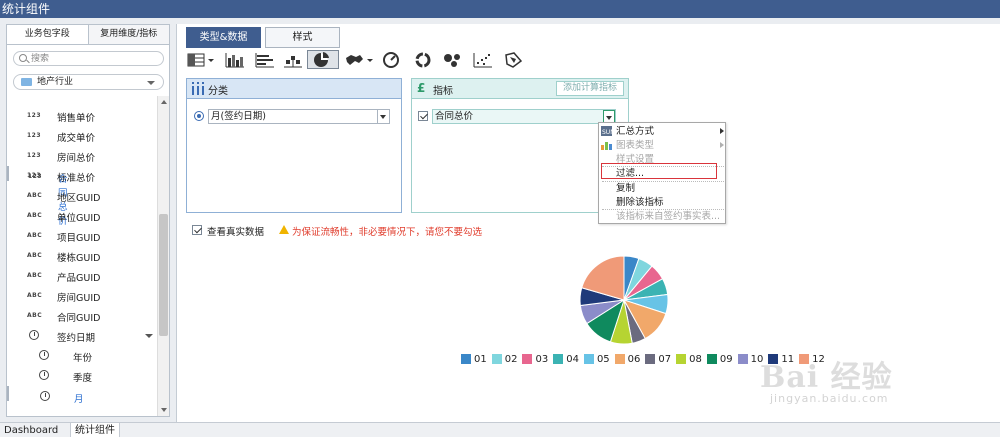  I want to click on field-item: ABC 合同GUID, so click(82, 316).